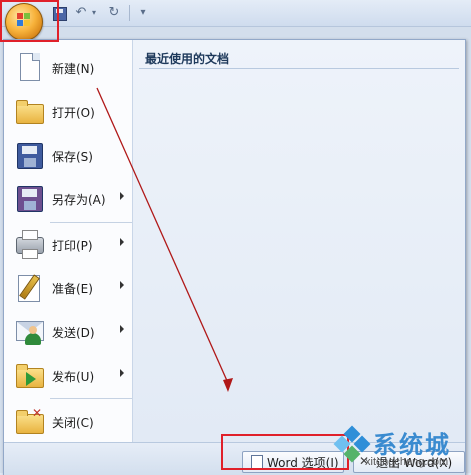 The height and width of the screenshot is (475, 471). Describe the element at coordinates (407, 462) in the screenshot. I see `watermark-url: xitongcheng.com` at that location.